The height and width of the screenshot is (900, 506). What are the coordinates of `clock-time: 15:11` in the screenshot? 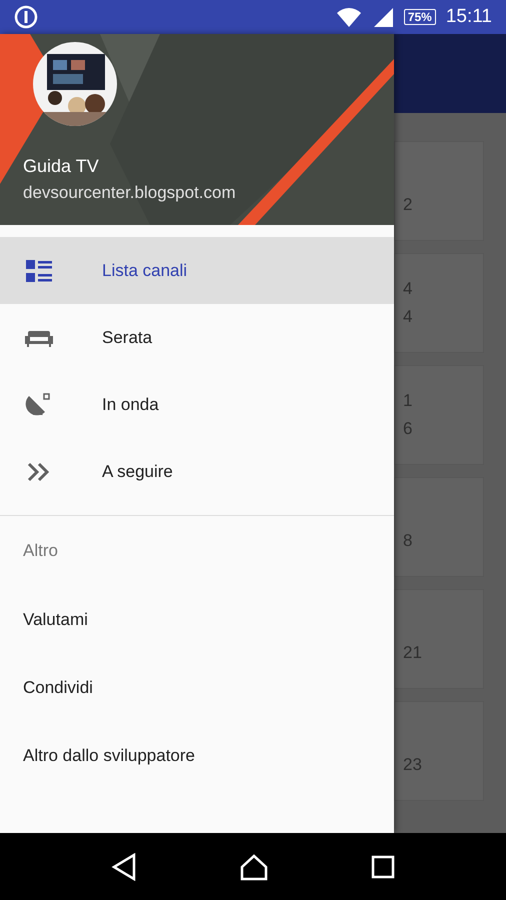 It's located at (469, 17).